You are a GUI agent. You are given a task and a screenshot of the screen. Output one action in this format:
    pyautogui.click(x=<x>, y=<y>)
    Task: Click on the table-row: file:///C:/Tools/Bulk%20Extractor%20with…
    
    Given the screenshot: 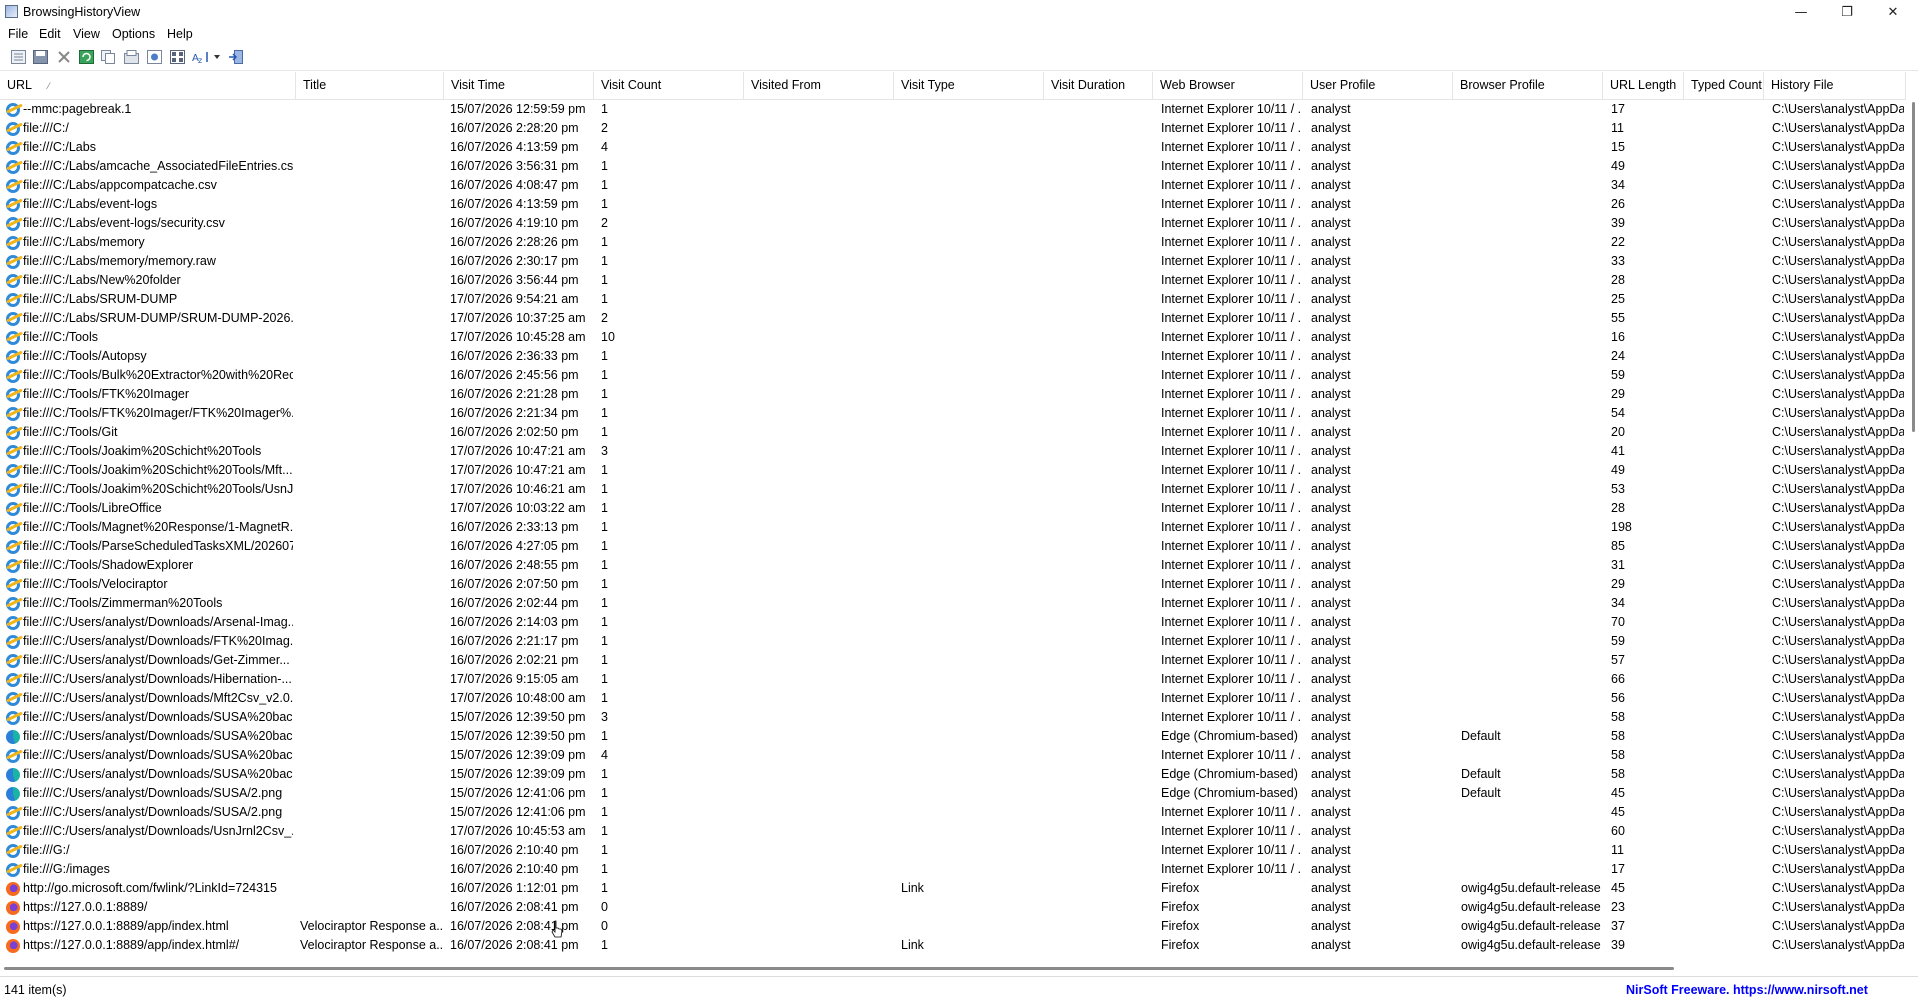 What is the action you would take?
    pyautogui.click(x=959, y=375)
    